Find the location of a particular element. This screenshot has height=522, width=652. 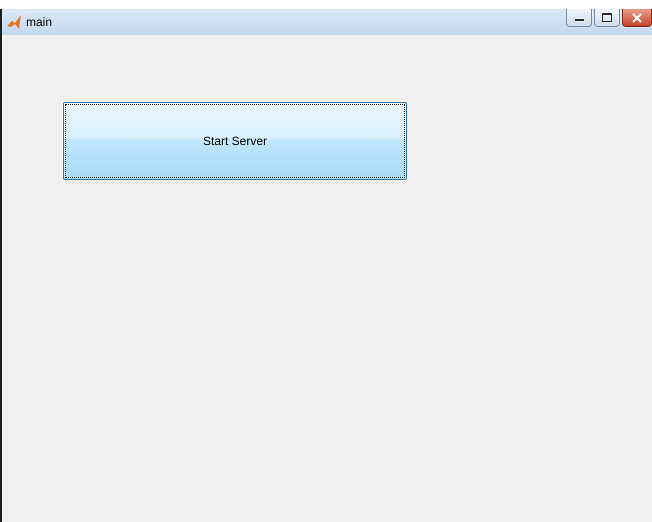

app-icon is located at coordinates (14, 22).